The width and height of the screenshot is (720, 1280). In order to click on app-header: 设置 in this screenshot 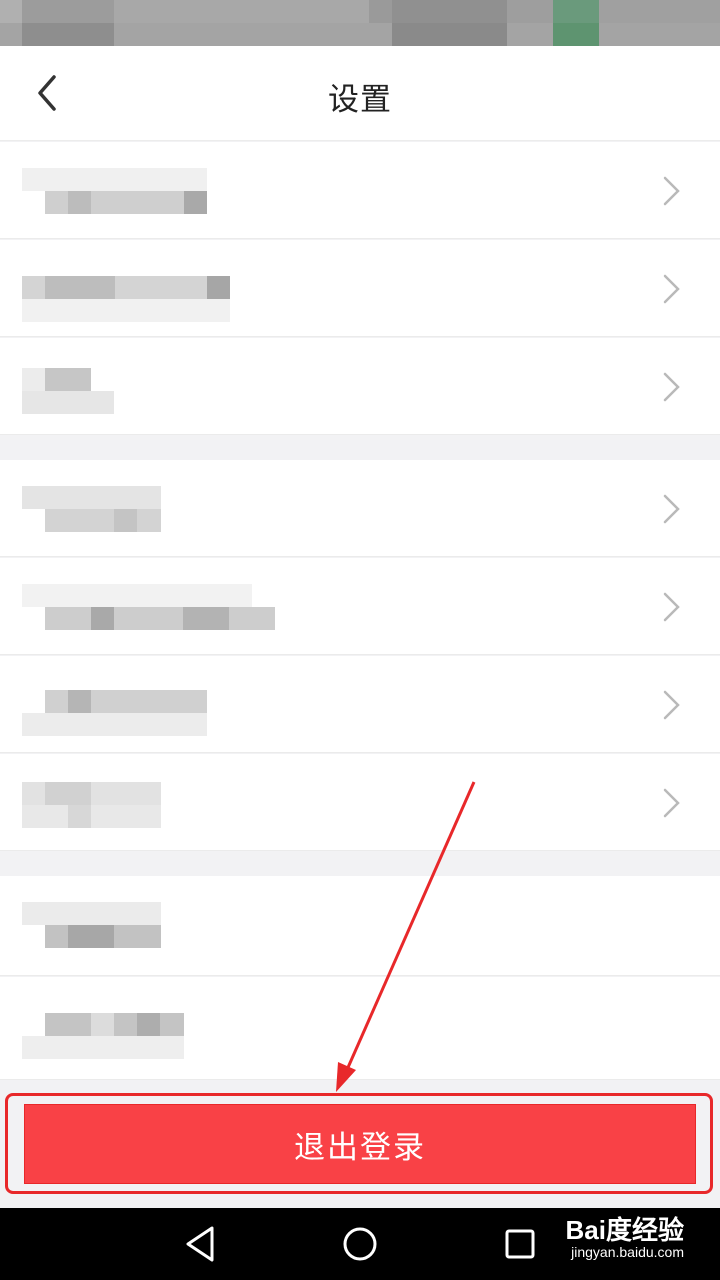, I will do `click(360, 93)`.